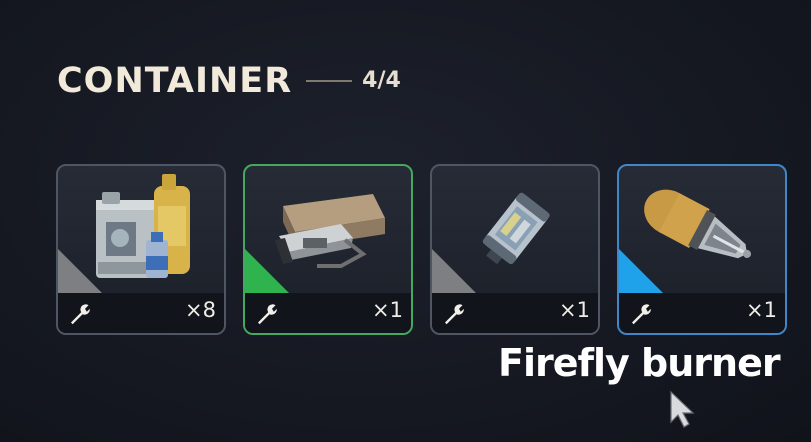  I want to click on container-header: CONTAINER 4/4, so click(229, 81).